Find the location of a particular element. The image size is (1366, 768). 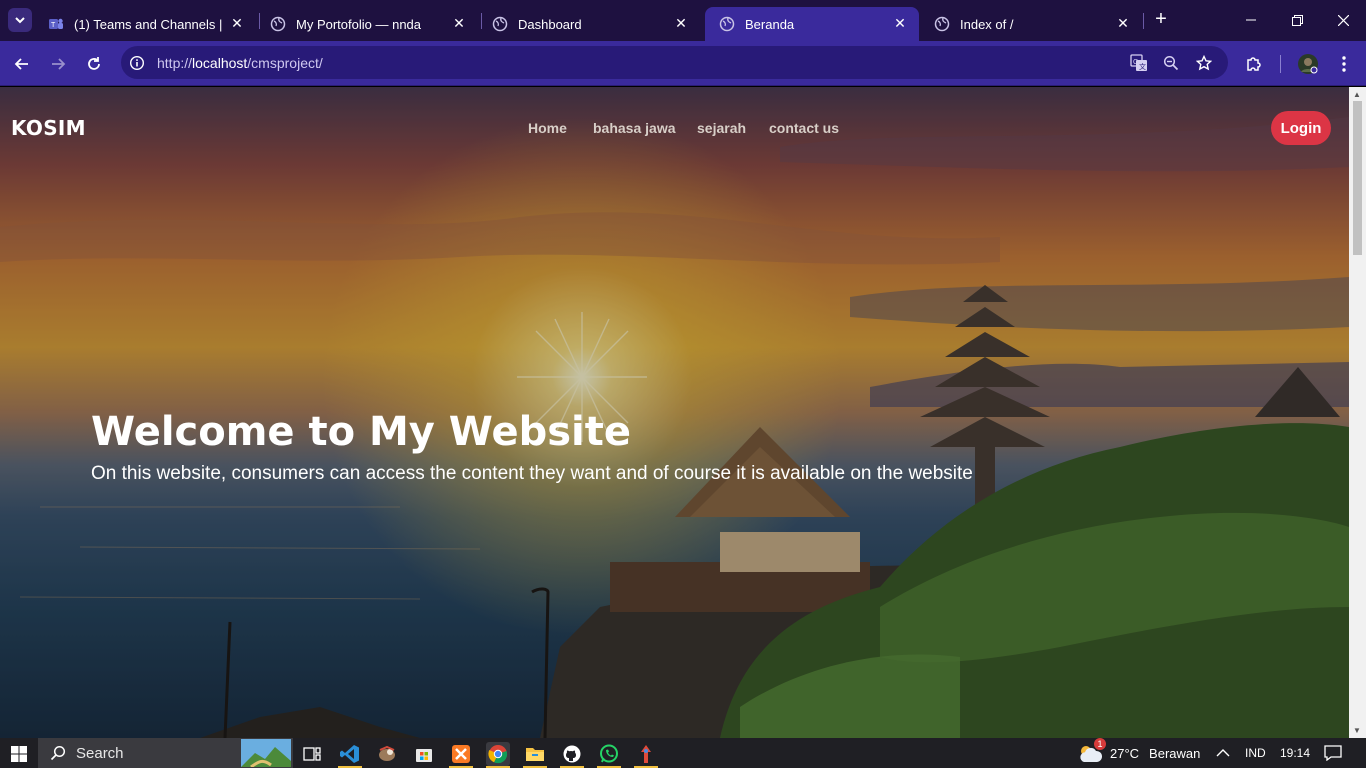

chevron-down-icon is located at coordinates (20, 20).